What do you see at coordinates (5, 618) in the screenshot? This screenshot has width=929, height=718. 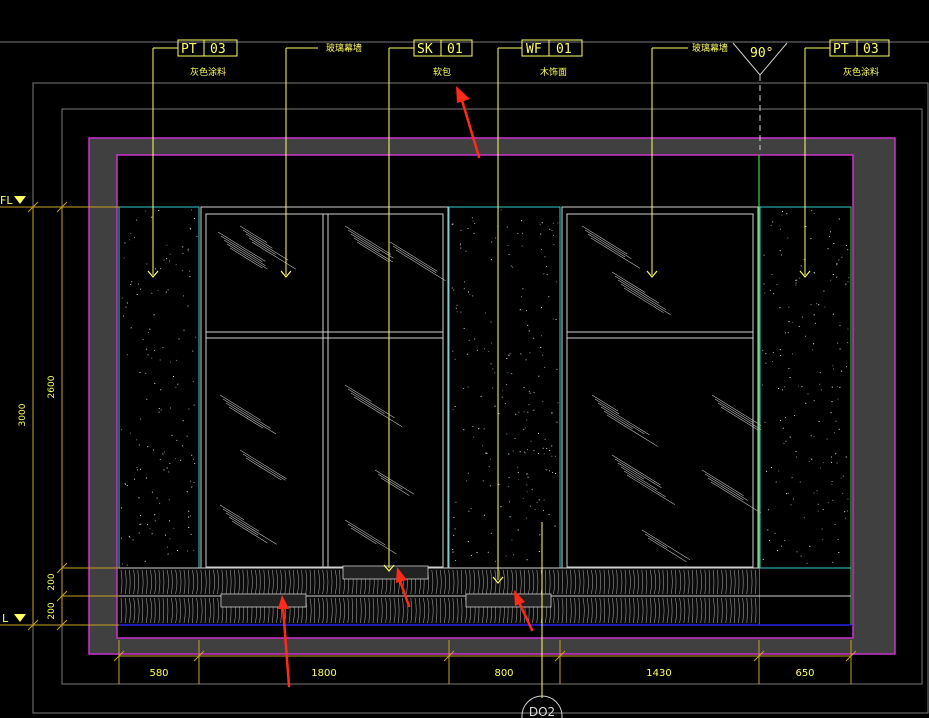 I see `level-label-bottom: L` at bounding box center [5, 618].